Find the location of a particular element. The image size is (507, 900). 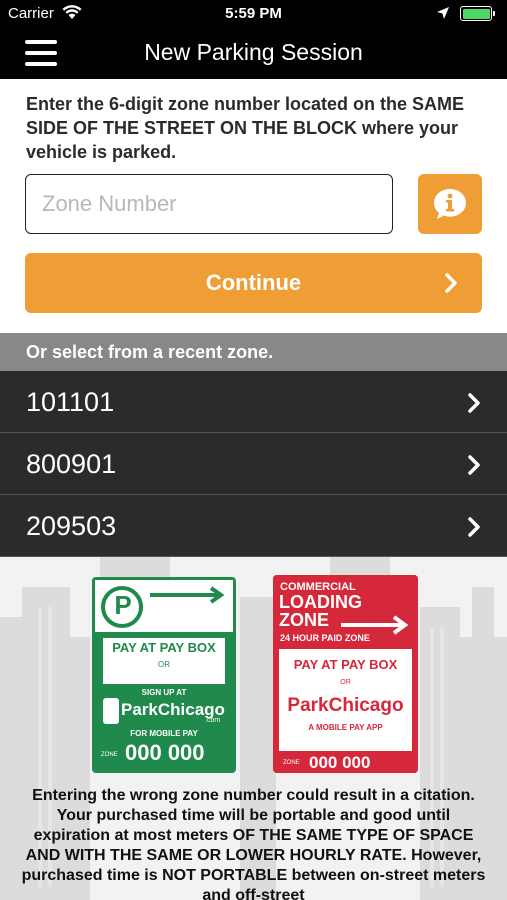

recent-zone-number: 101101 is located at coordinates (70, 402).